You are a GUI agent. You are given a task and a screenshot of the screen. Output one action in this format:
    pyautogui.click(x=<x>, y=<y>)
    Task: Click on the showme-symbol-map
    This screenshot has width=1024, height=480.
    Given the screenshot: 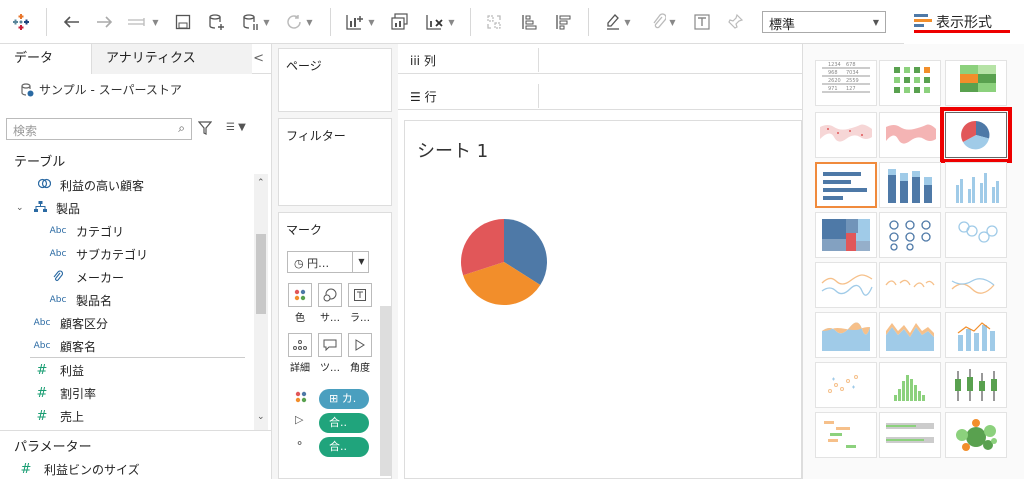 What is the action you would take?
    pyautogui.click(x=846, y=135)
    